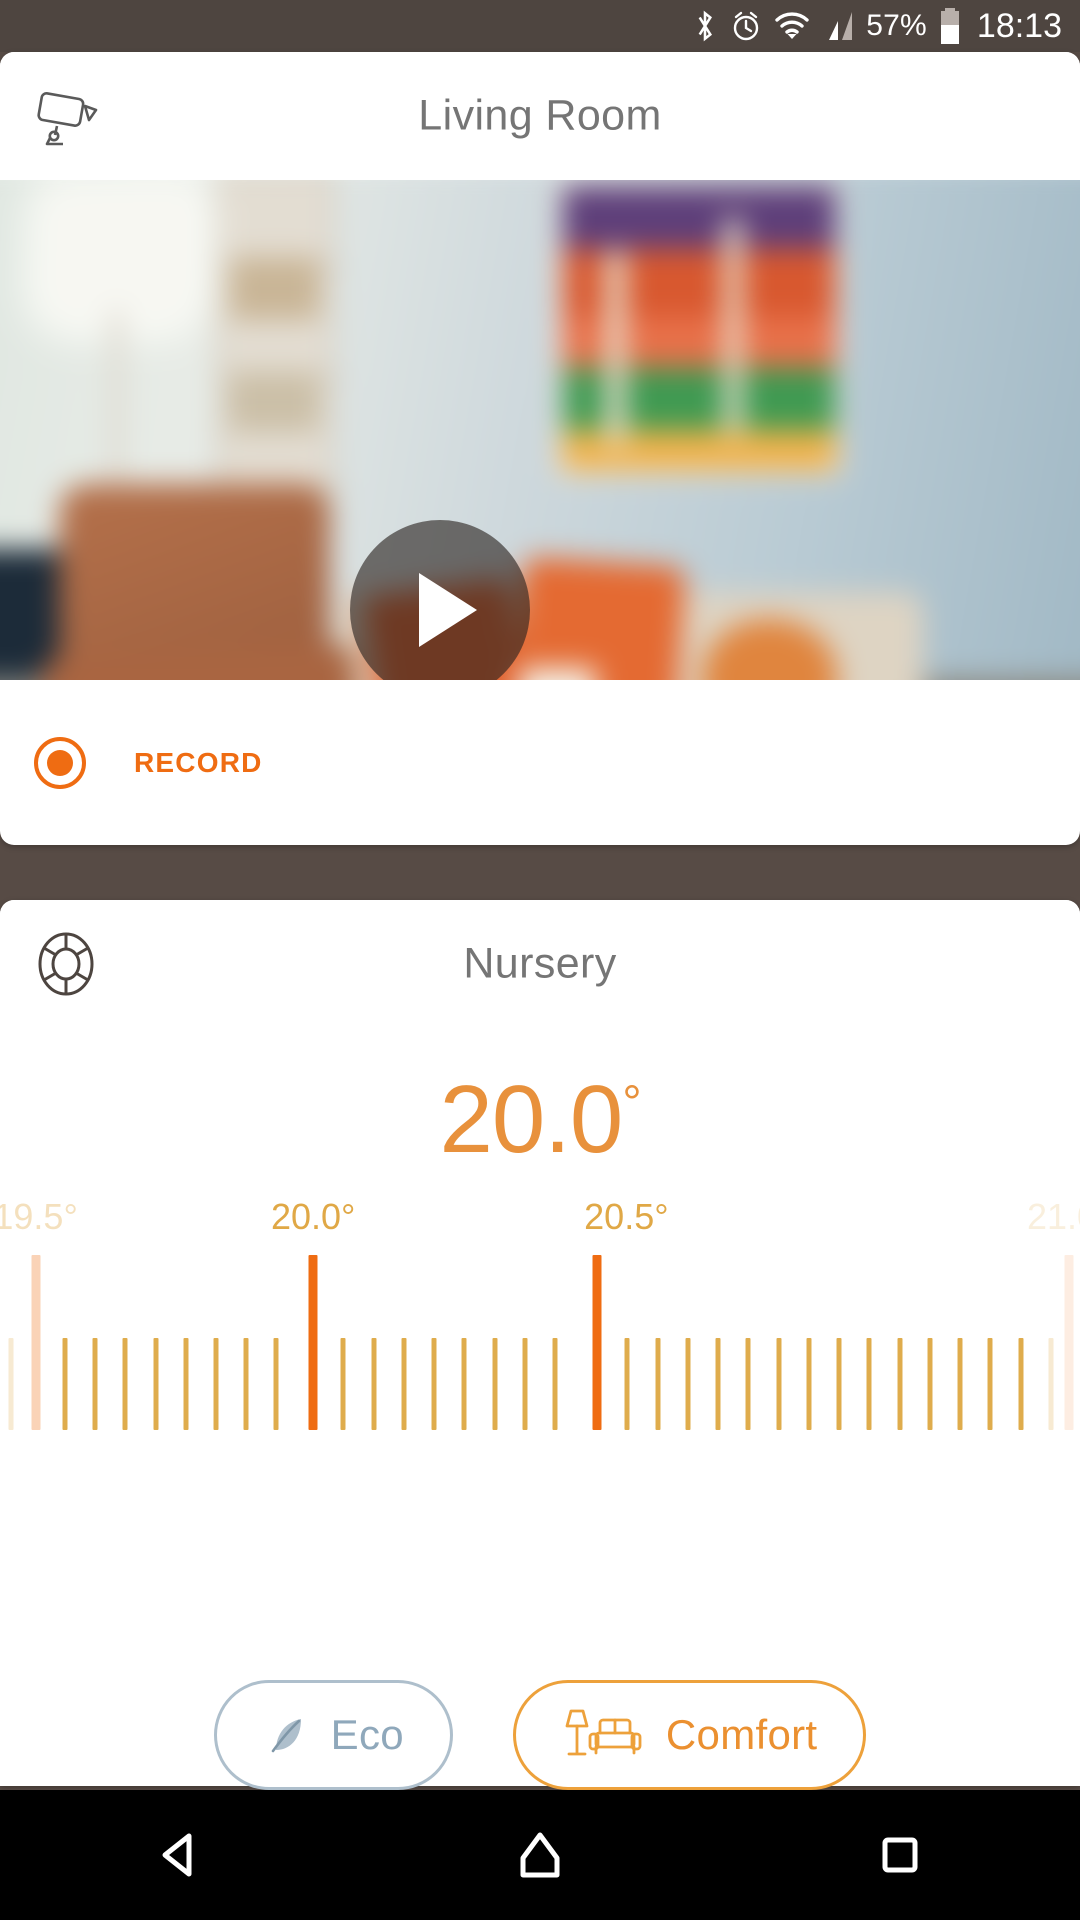 This screenshot has height=1920, width=1080. I want to click on ruler-label: 19.5°, so click(39, 1216).